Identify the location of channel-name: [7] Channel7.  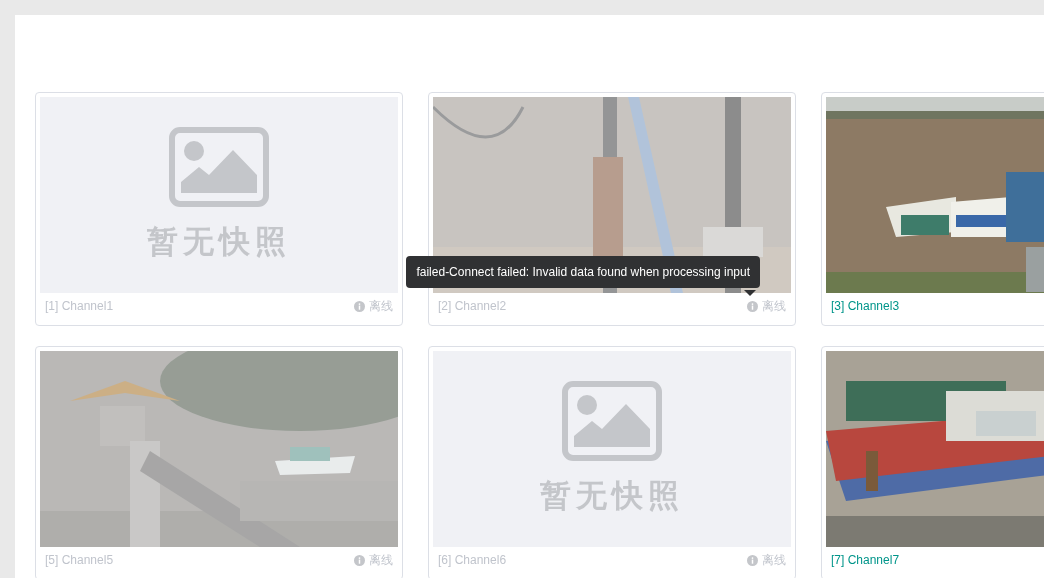
(865, 560).